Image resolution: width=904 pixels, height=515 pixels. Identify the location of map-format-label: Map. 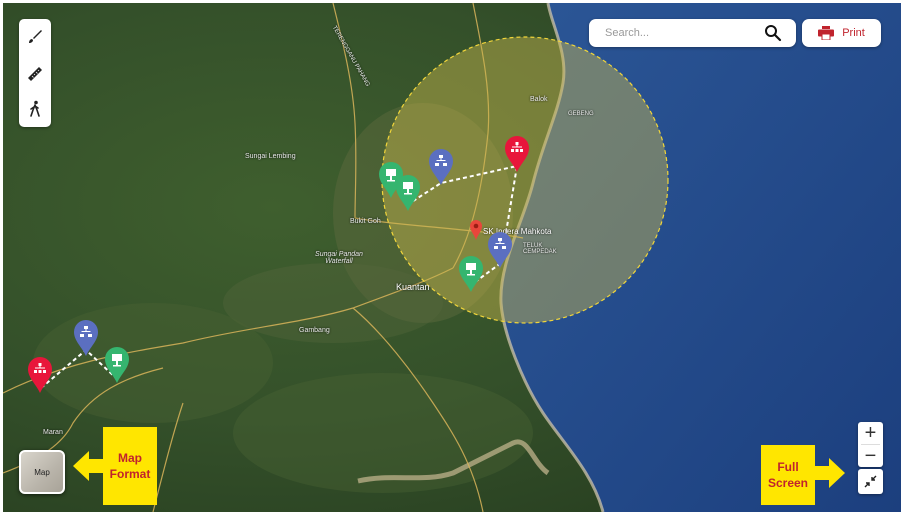
(42, 472).